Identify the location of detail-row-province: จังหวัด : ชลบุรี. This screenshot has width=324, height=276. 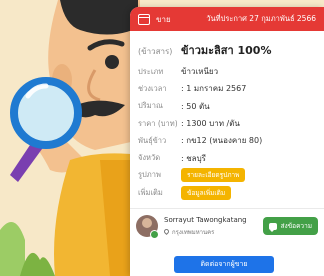
(227, 157).